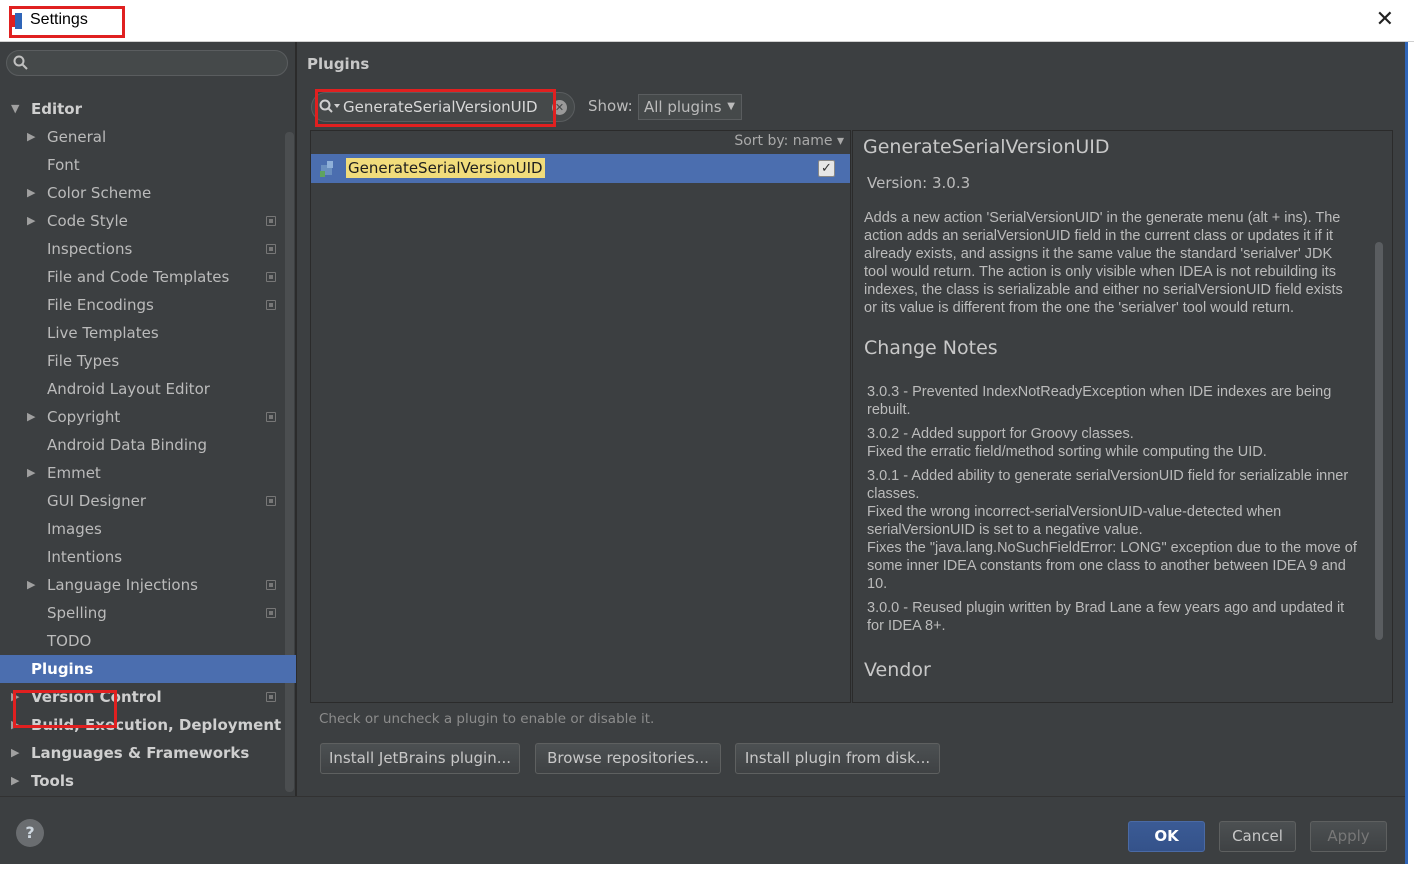 This screenshot has width=1414, height=871. What do you see at coordinates (1257, 836) in the screenshot?
I see `cancel-button: Cancel` at bounding box center [1257, 836].